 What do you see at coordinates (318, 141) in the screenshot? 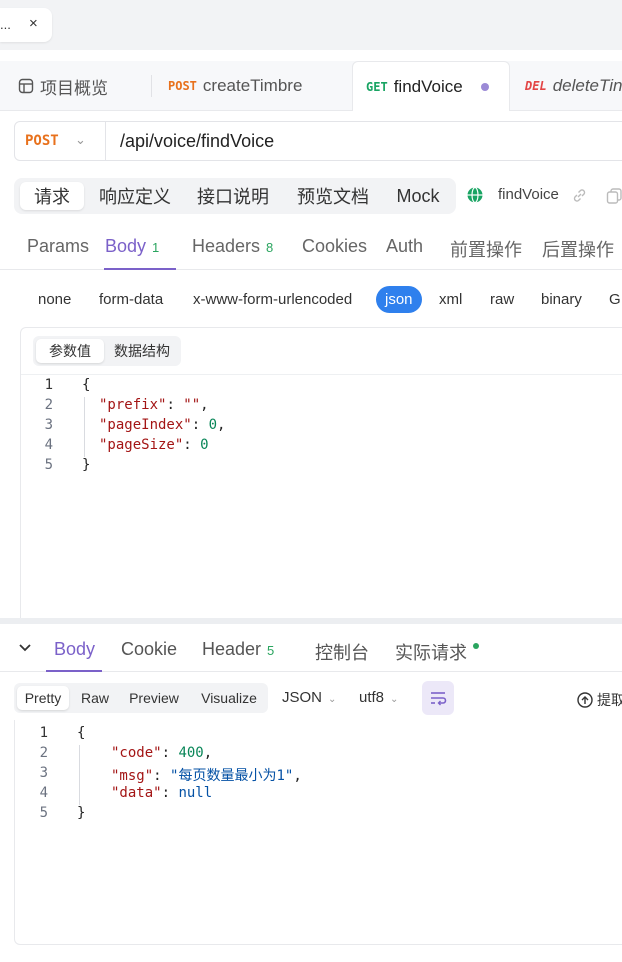
I see `url-bar: POST ⌄ /api/voice/findVoice` at bounding box center [318, 141].